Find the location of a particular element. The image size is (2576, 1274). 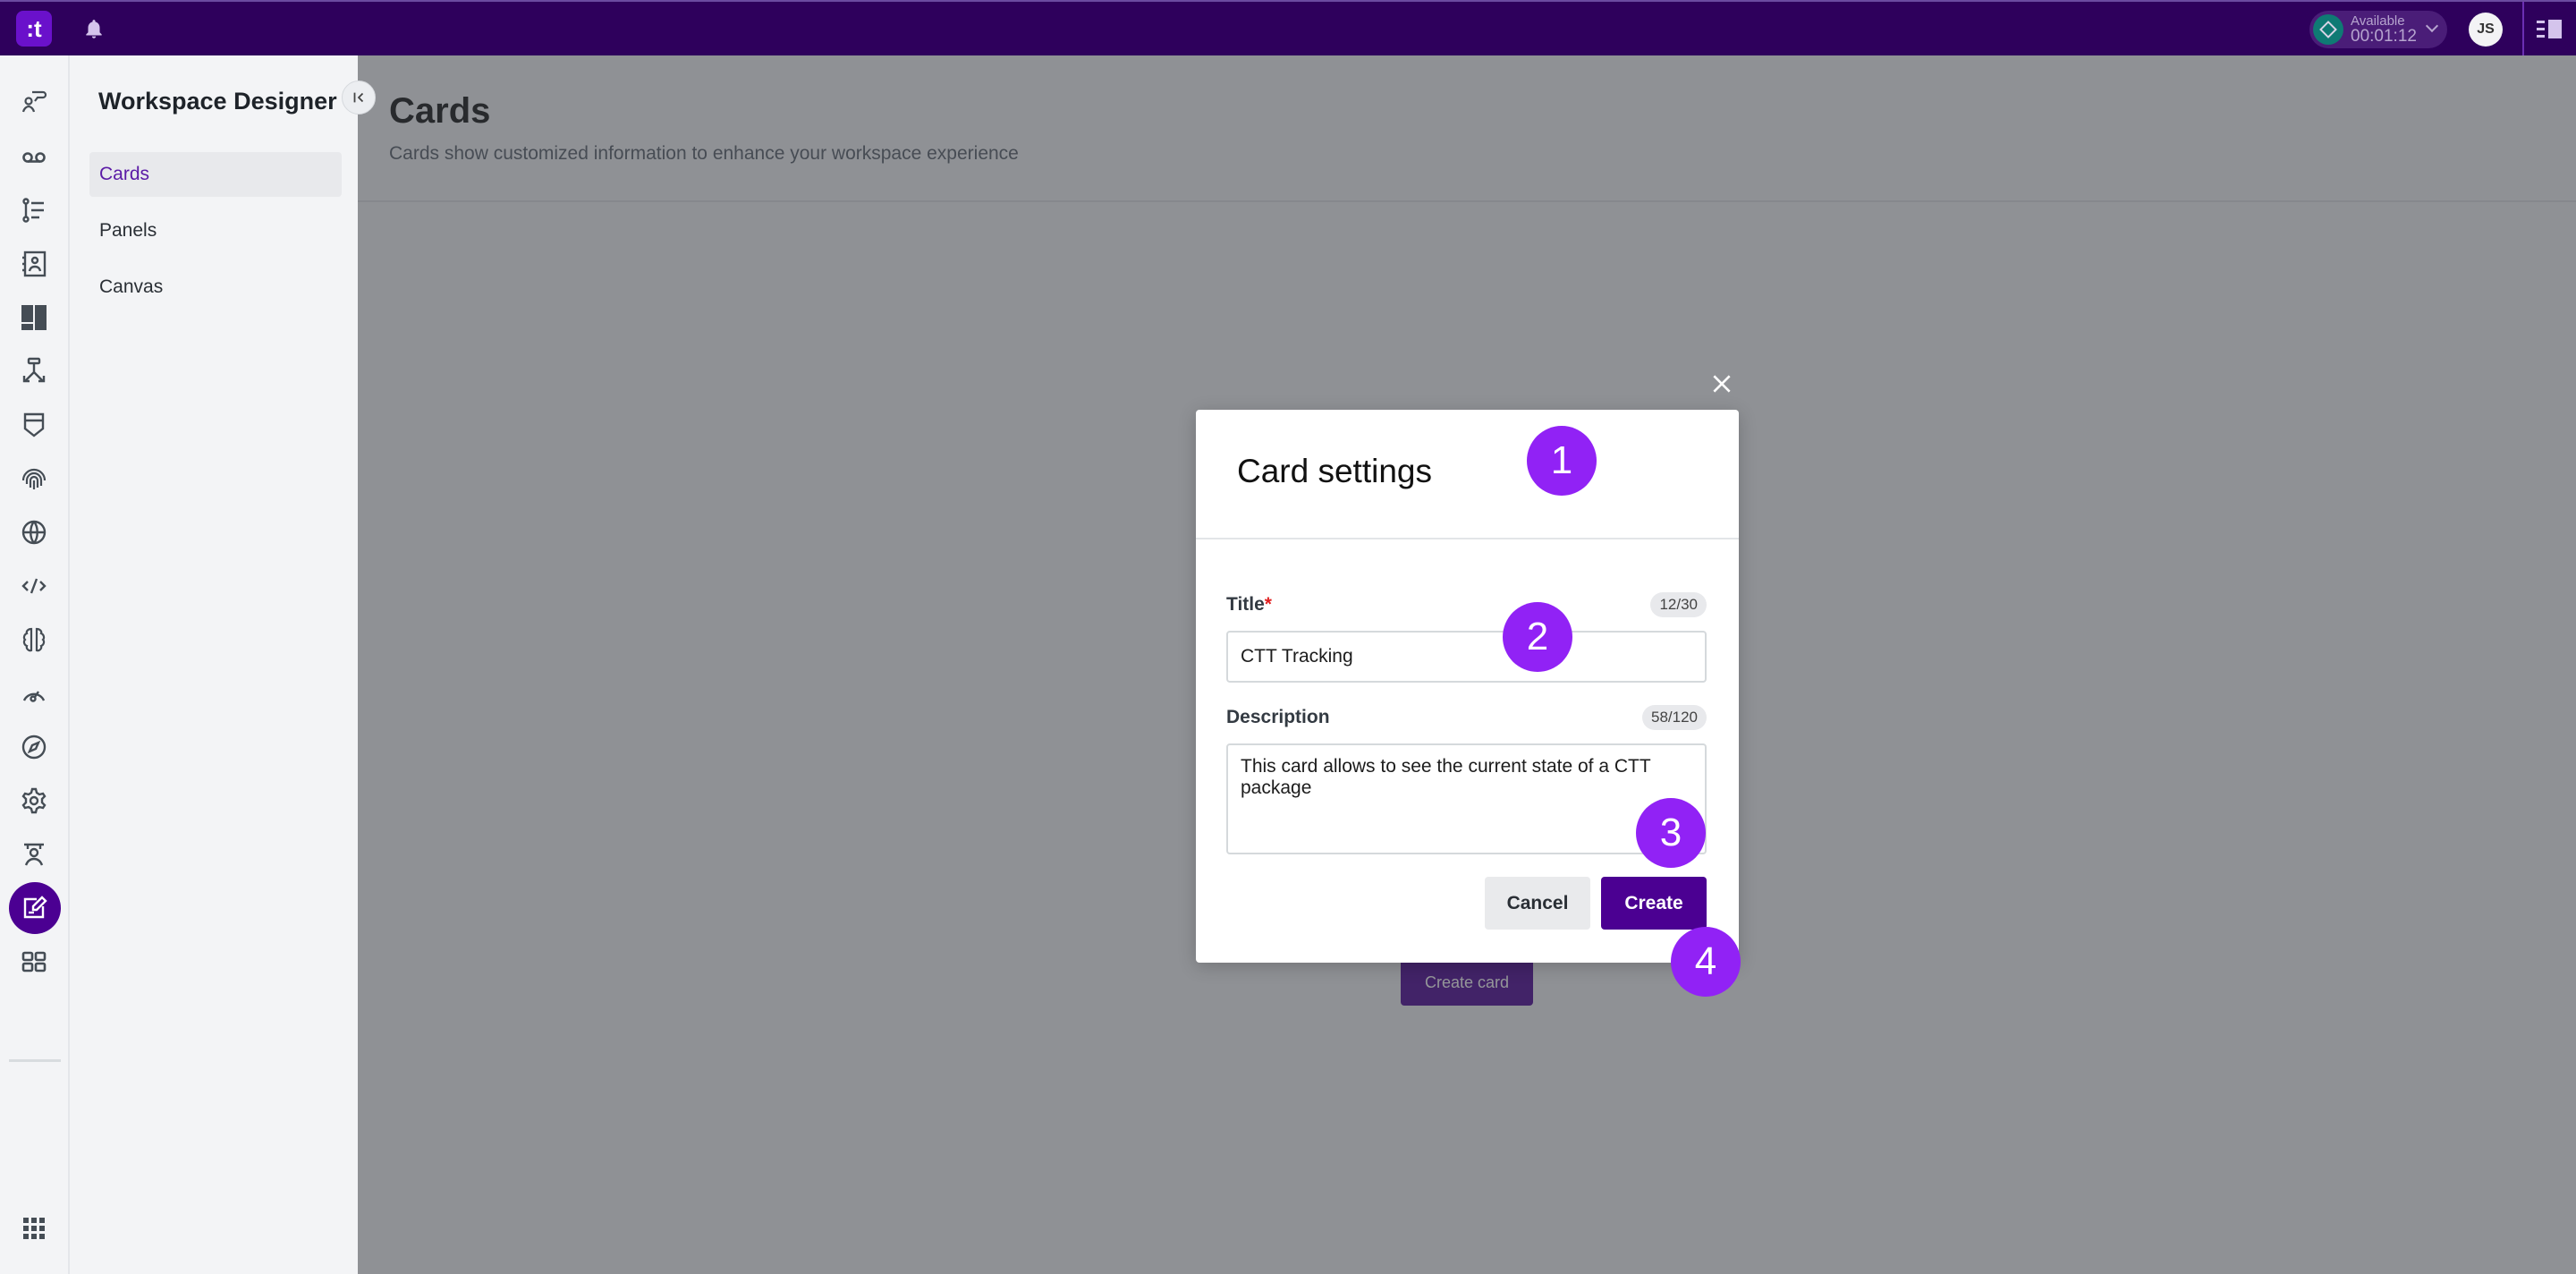

sidebar-item-cards: Cards is located at coordinates (215, 174).